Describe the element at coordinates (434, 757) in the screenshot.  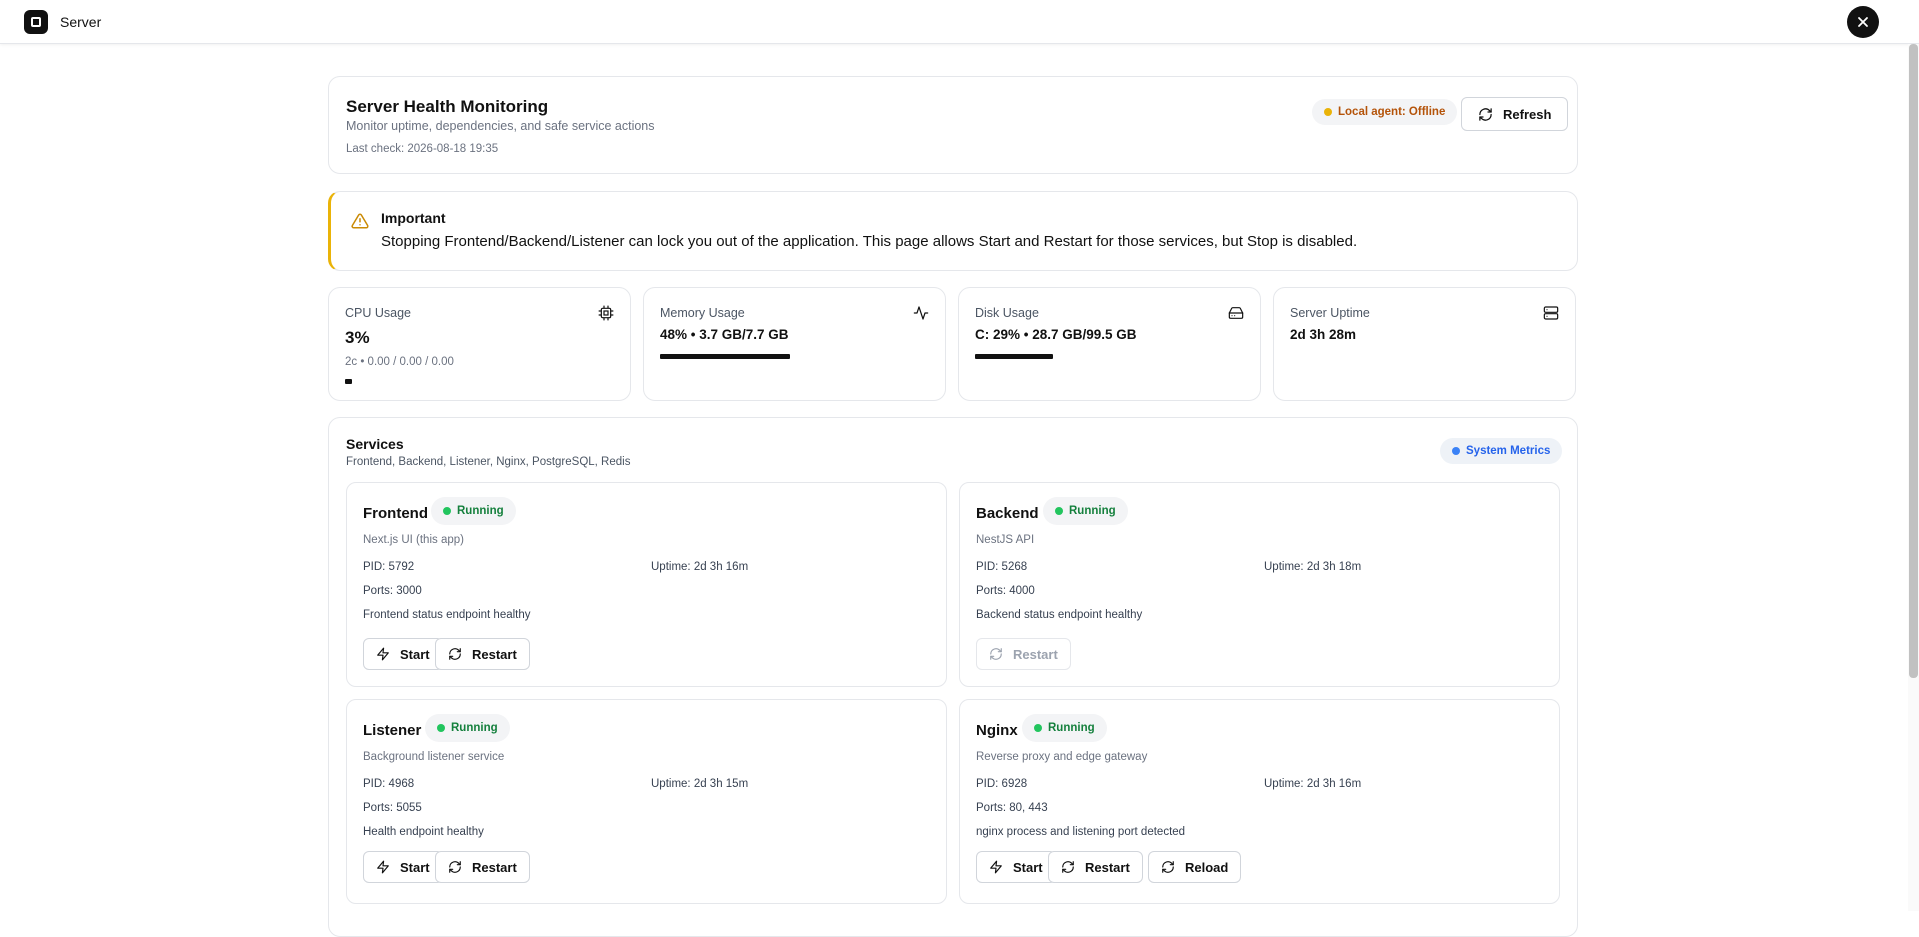
I see `service-description: Background listener service` at that location.